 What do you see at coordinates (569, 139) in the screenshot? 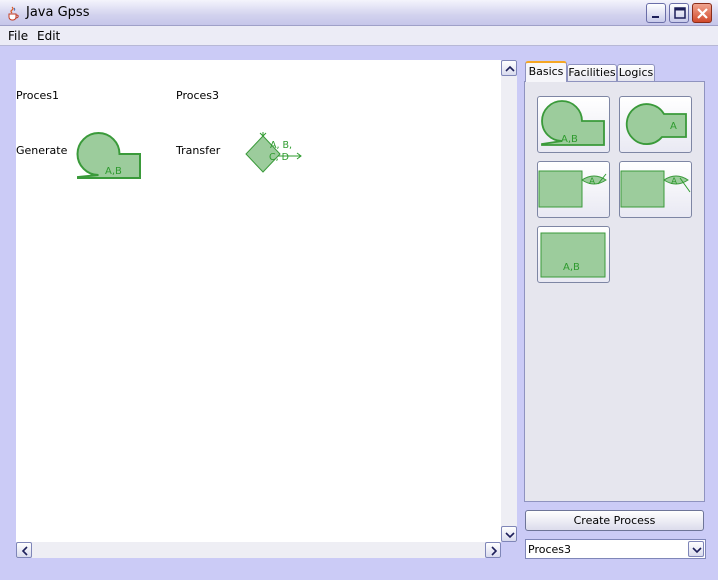
I see `palette-generate-label: A,B` at bounding box center [569, 139].